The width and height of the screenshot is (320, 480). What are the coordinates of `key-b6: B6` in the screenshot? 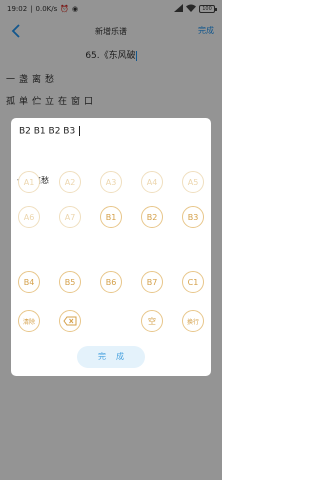 It's located at (111, 282).